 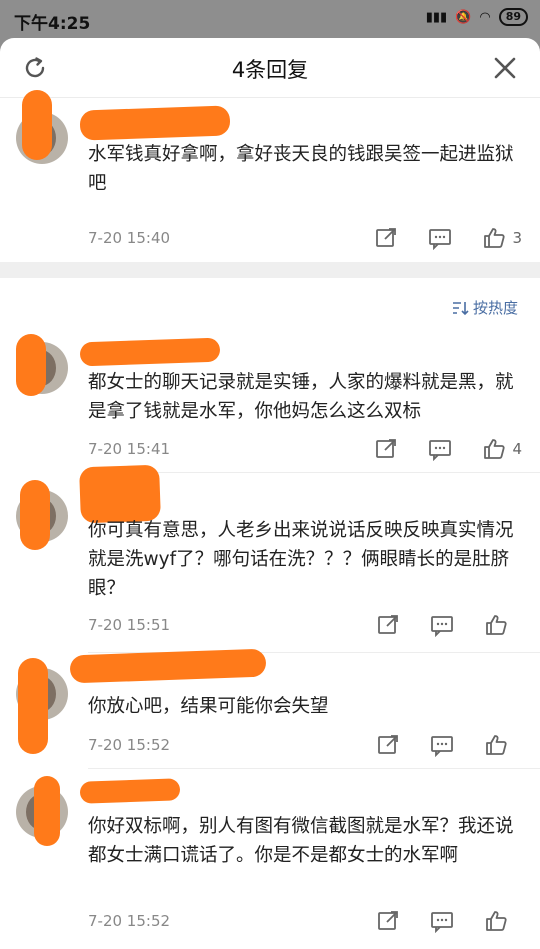 What do you see at coordinates (436, 17) in the screenshot?
I see `signal-icon: ▮▮▮` at bounding box center [436, 17].